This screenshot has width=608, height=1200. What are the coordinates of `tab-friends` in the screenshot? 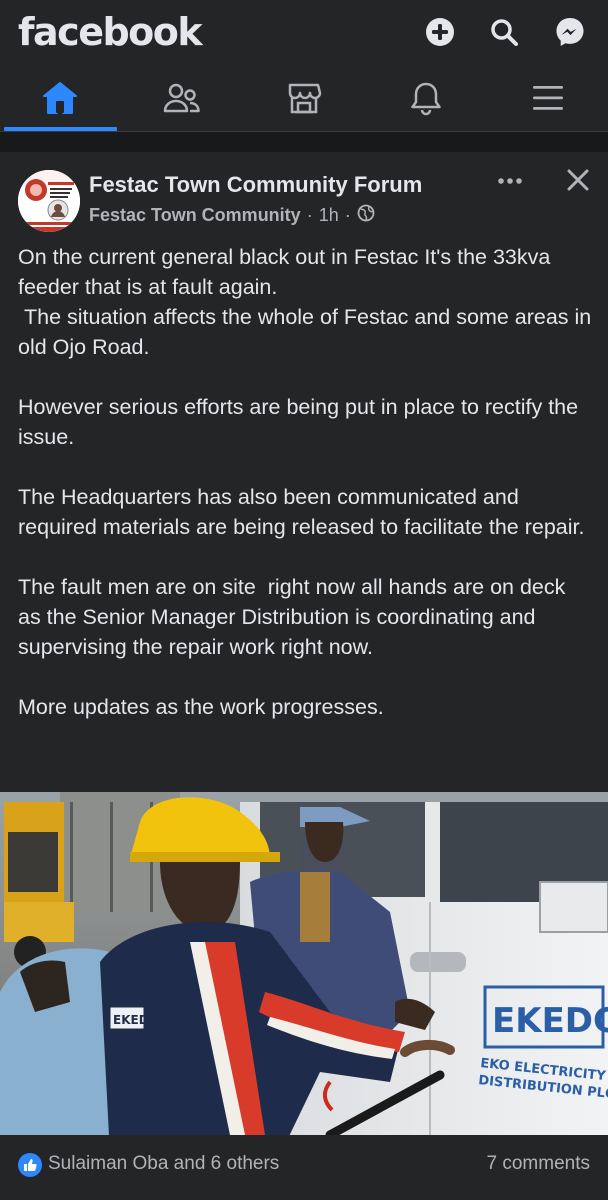 It's located at (182, 100).